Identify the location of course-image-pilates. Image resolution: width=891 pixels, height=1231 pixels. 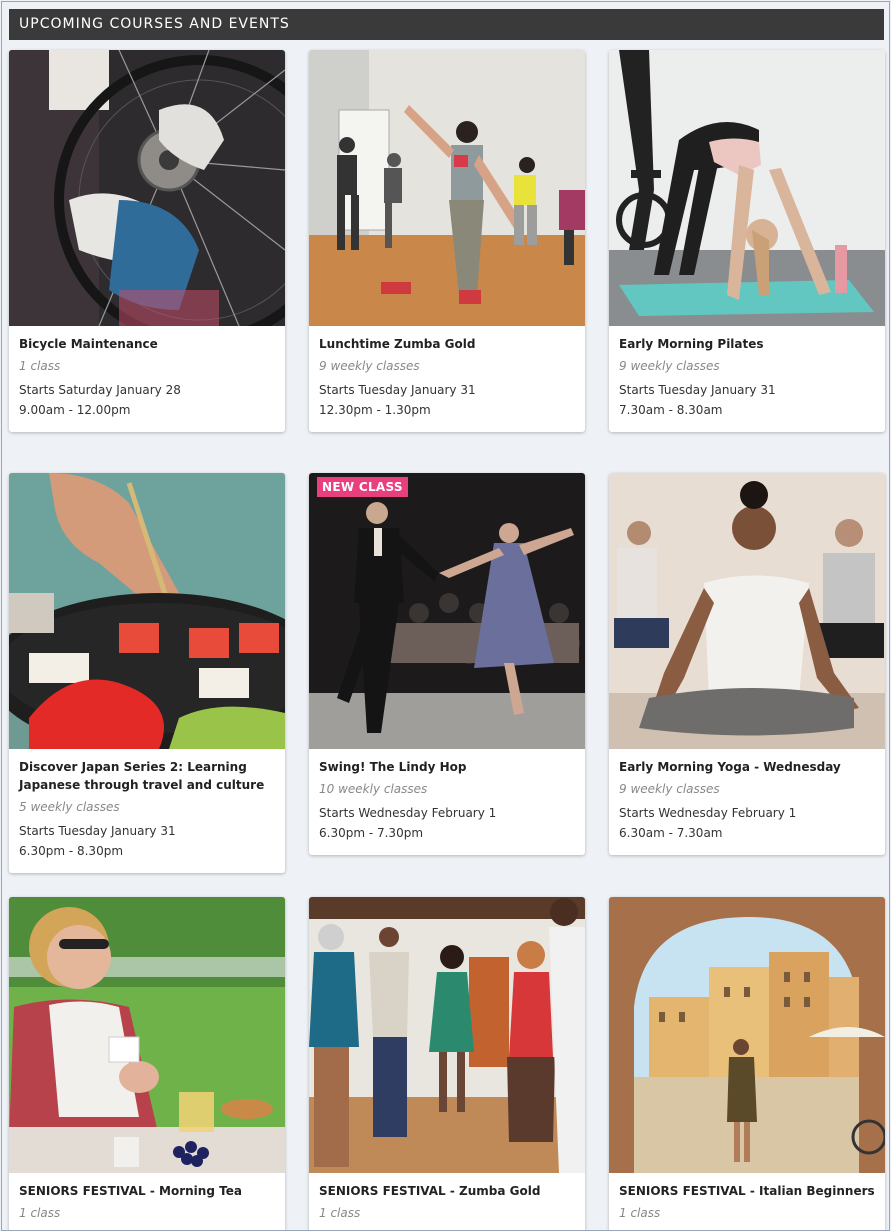
(747, 188).